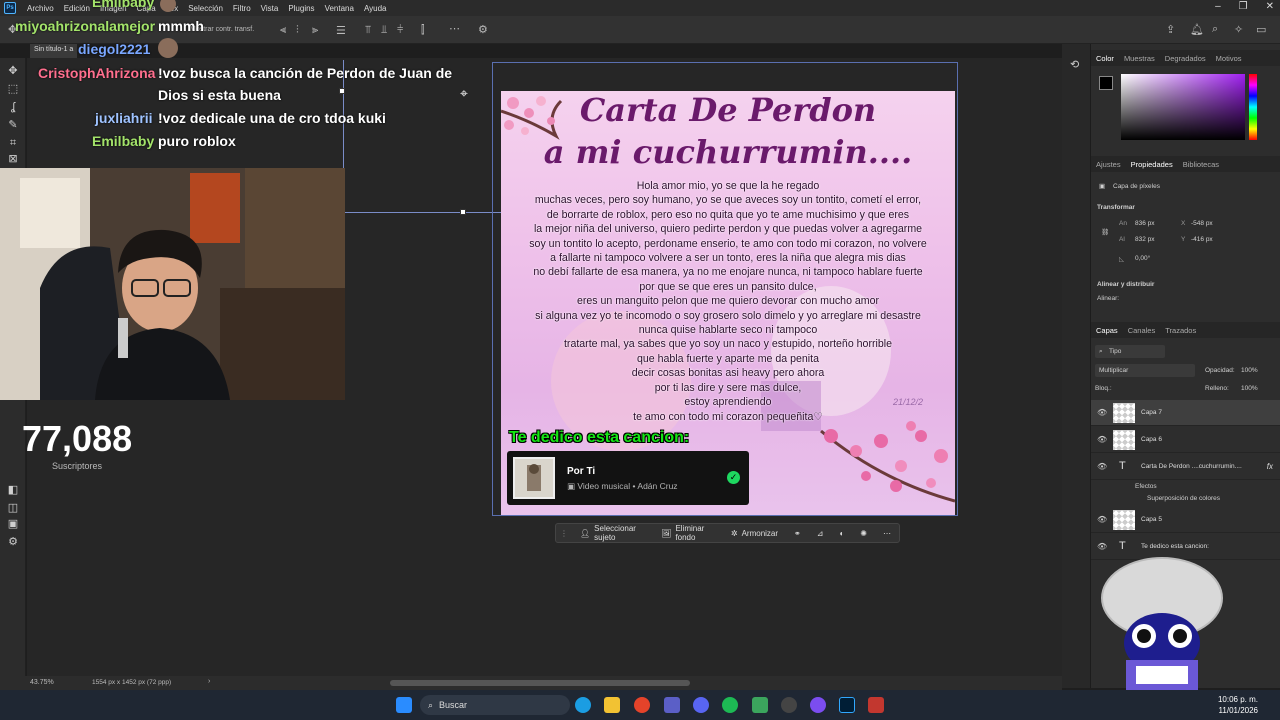  What do you see at coordinates (40, 8) in the screenshot?
I see `menu-archivo: Archivo` at bounding box center [40, 8].